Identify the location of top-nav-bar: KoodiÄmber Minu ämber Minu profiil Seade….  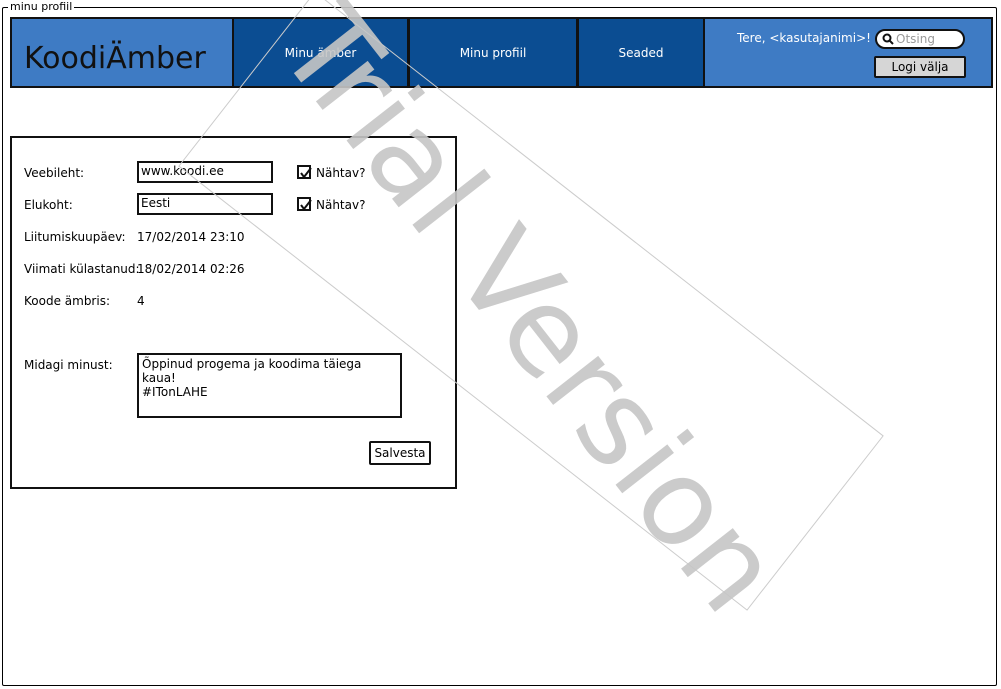
(501, 52).